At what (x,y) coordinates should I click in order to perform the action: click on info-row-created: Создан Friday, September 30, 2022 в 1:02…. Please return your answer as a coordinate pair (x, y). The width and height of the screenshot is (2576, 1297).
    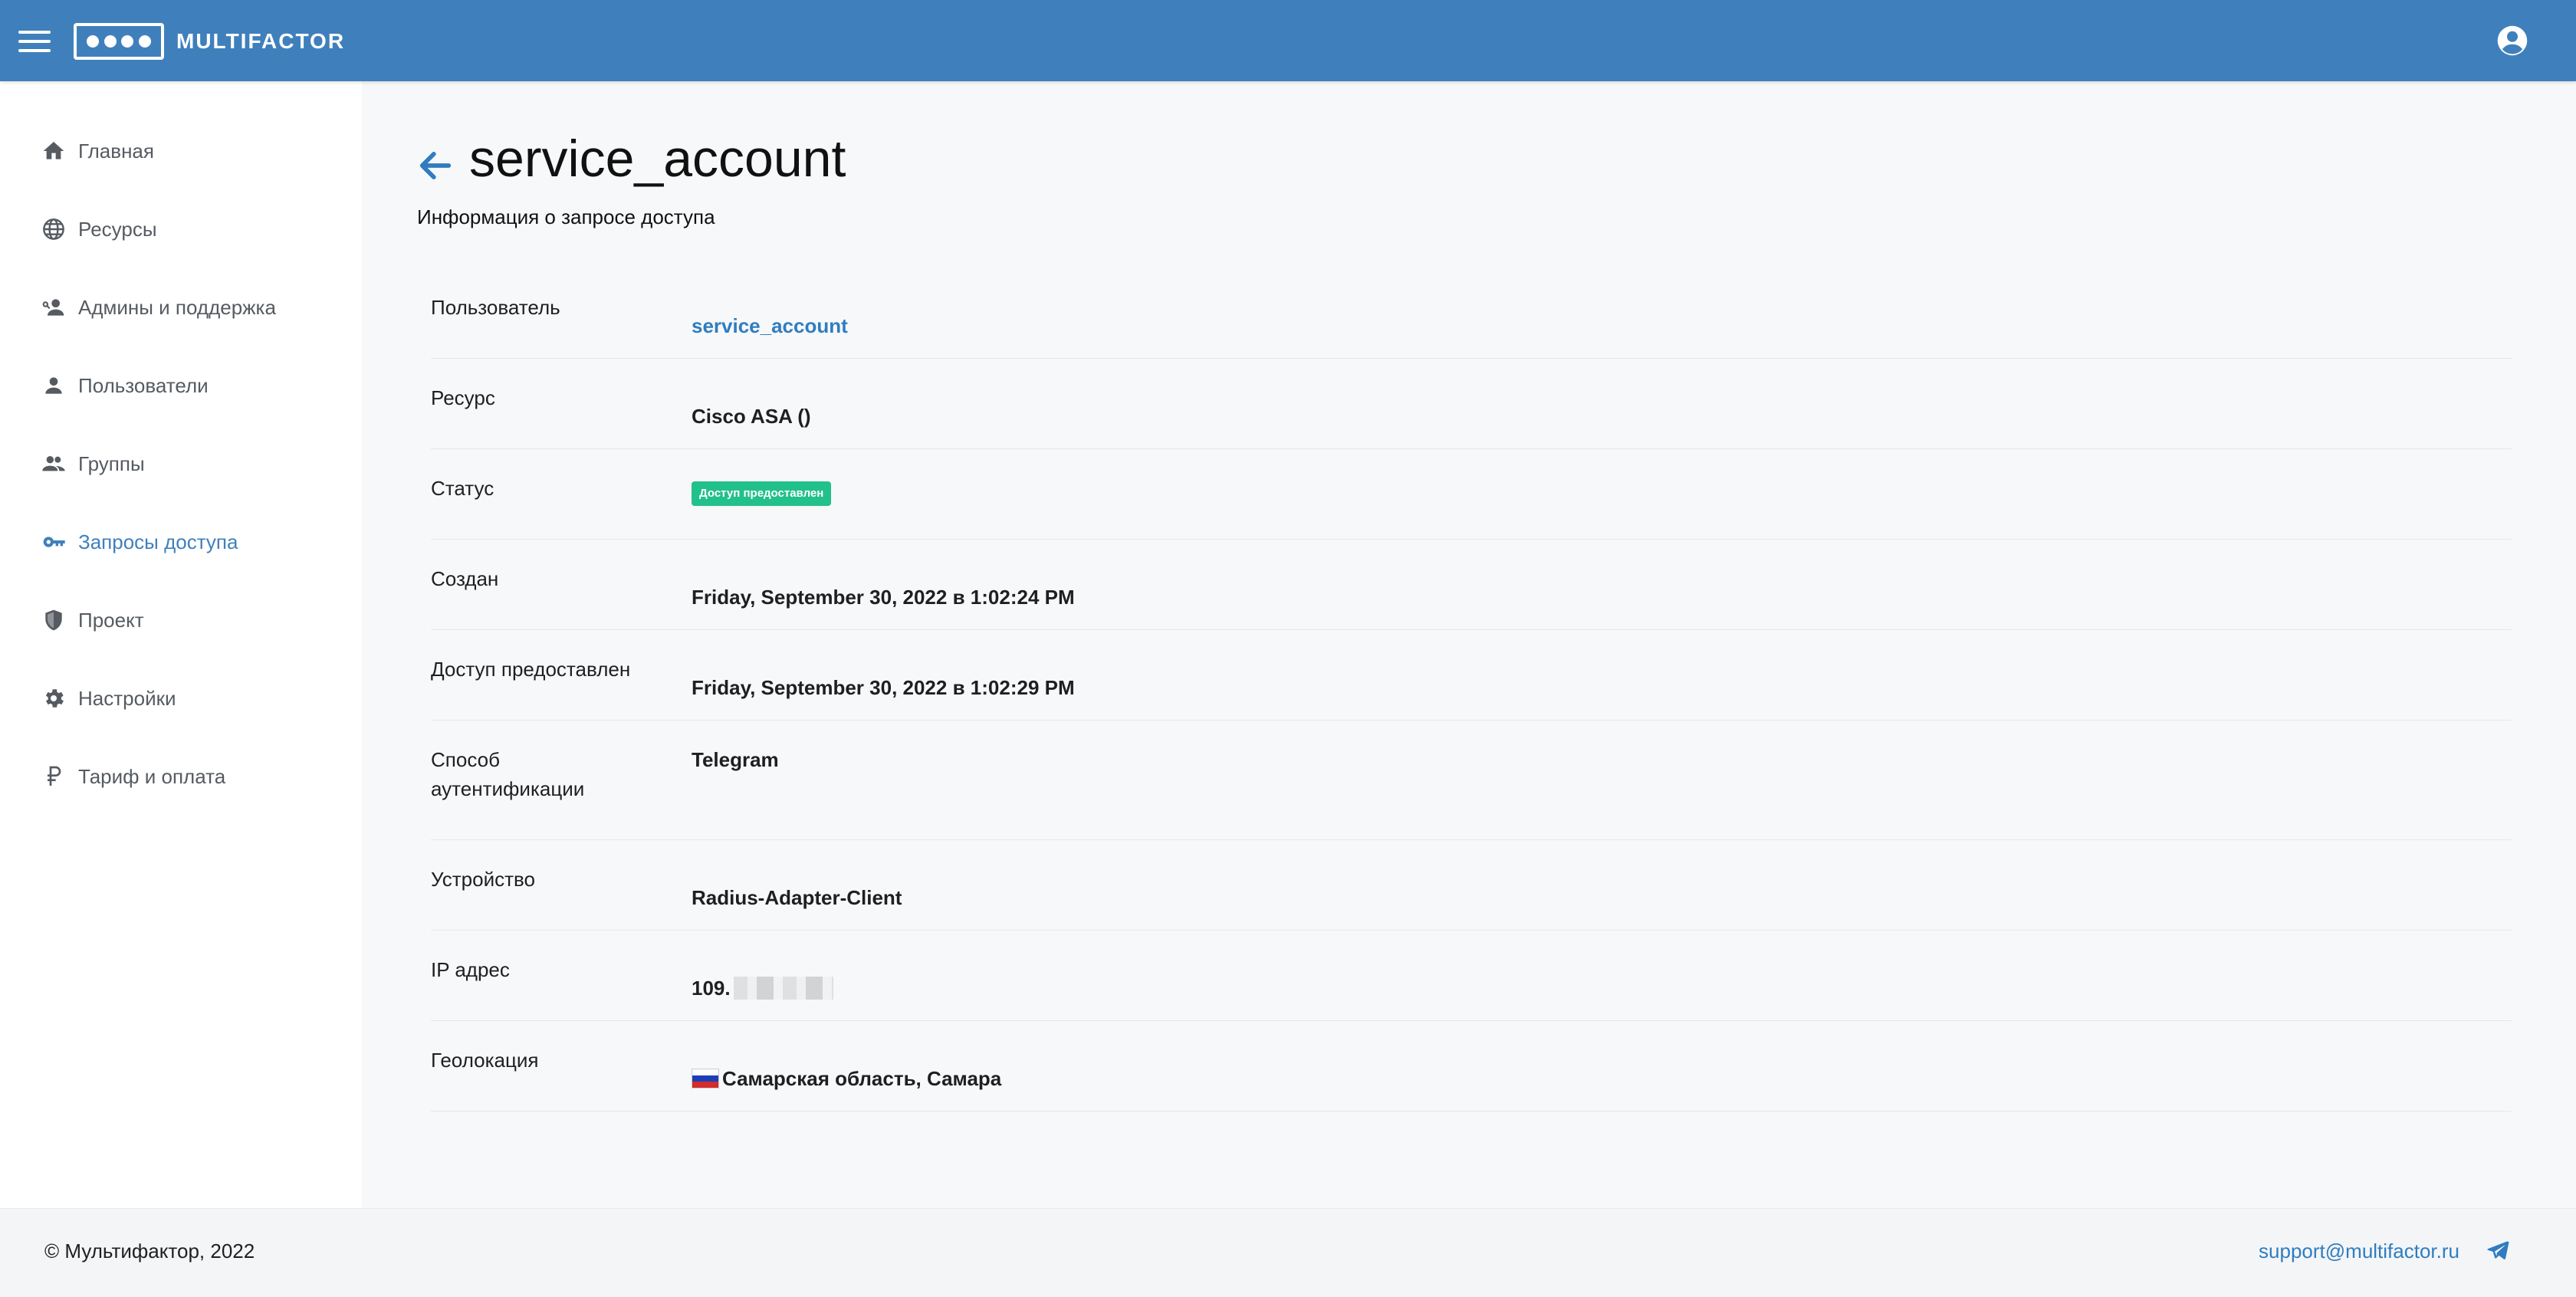
    Looking at the image, I should click on (1471, 585).